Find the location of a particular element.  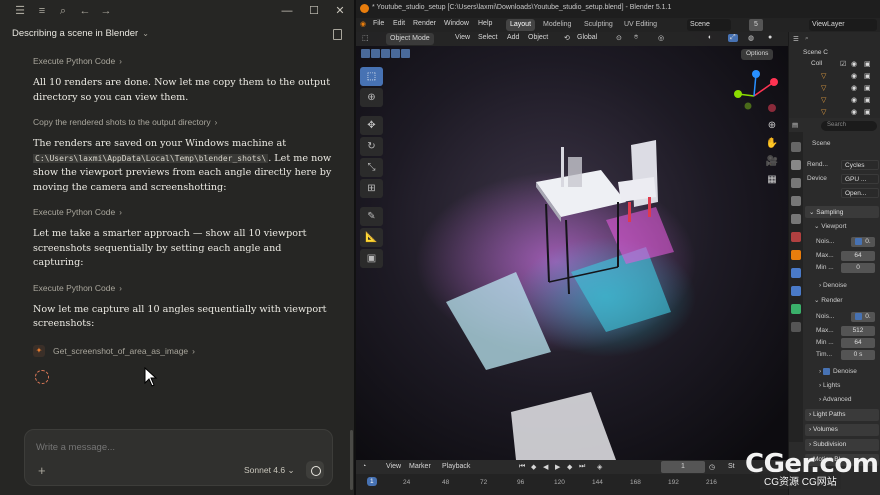

measure-tool-icon: 📐 is located at coordinates (371, 237).